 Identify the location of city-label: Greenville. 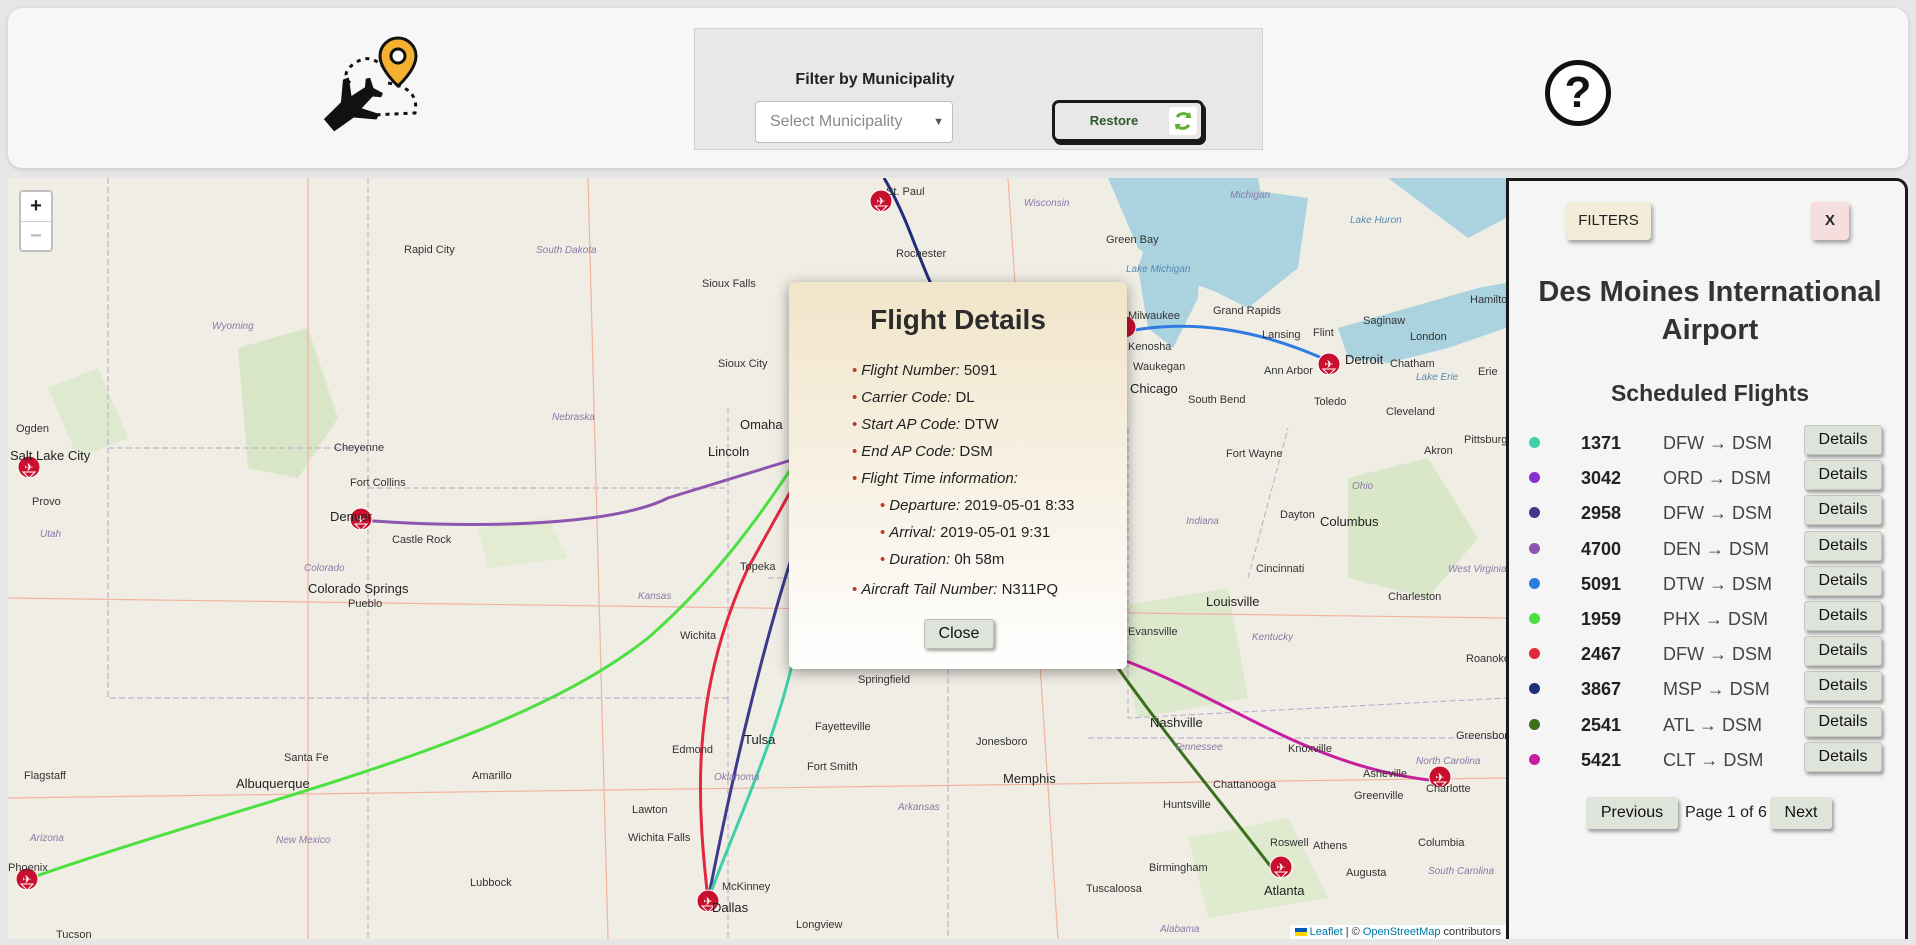
(1379, 796).